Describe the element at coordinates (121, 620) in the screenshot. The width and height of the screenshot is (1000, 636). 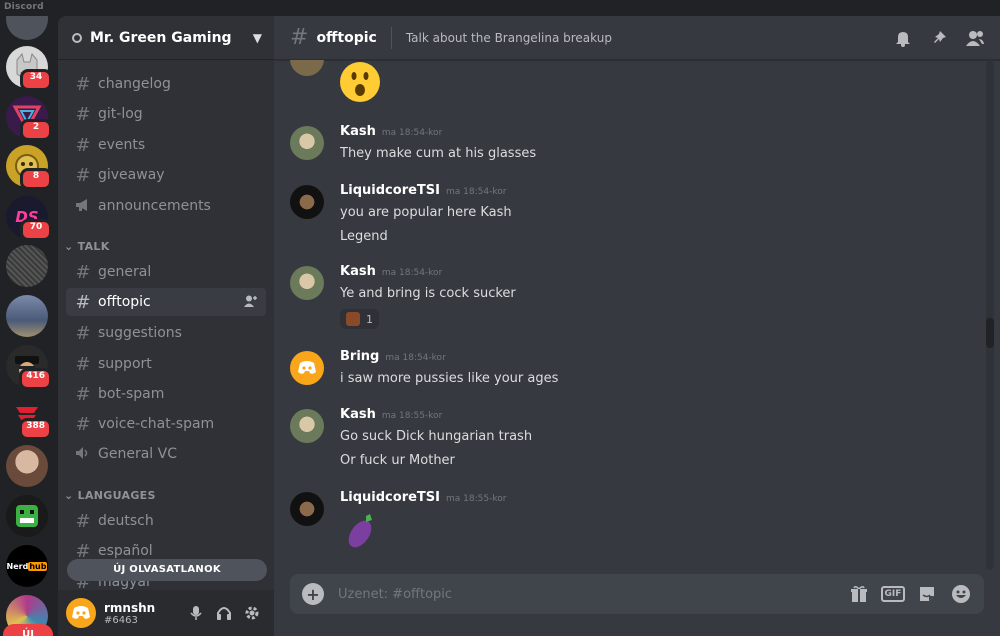
I see `user-tag: #6463` at that location.